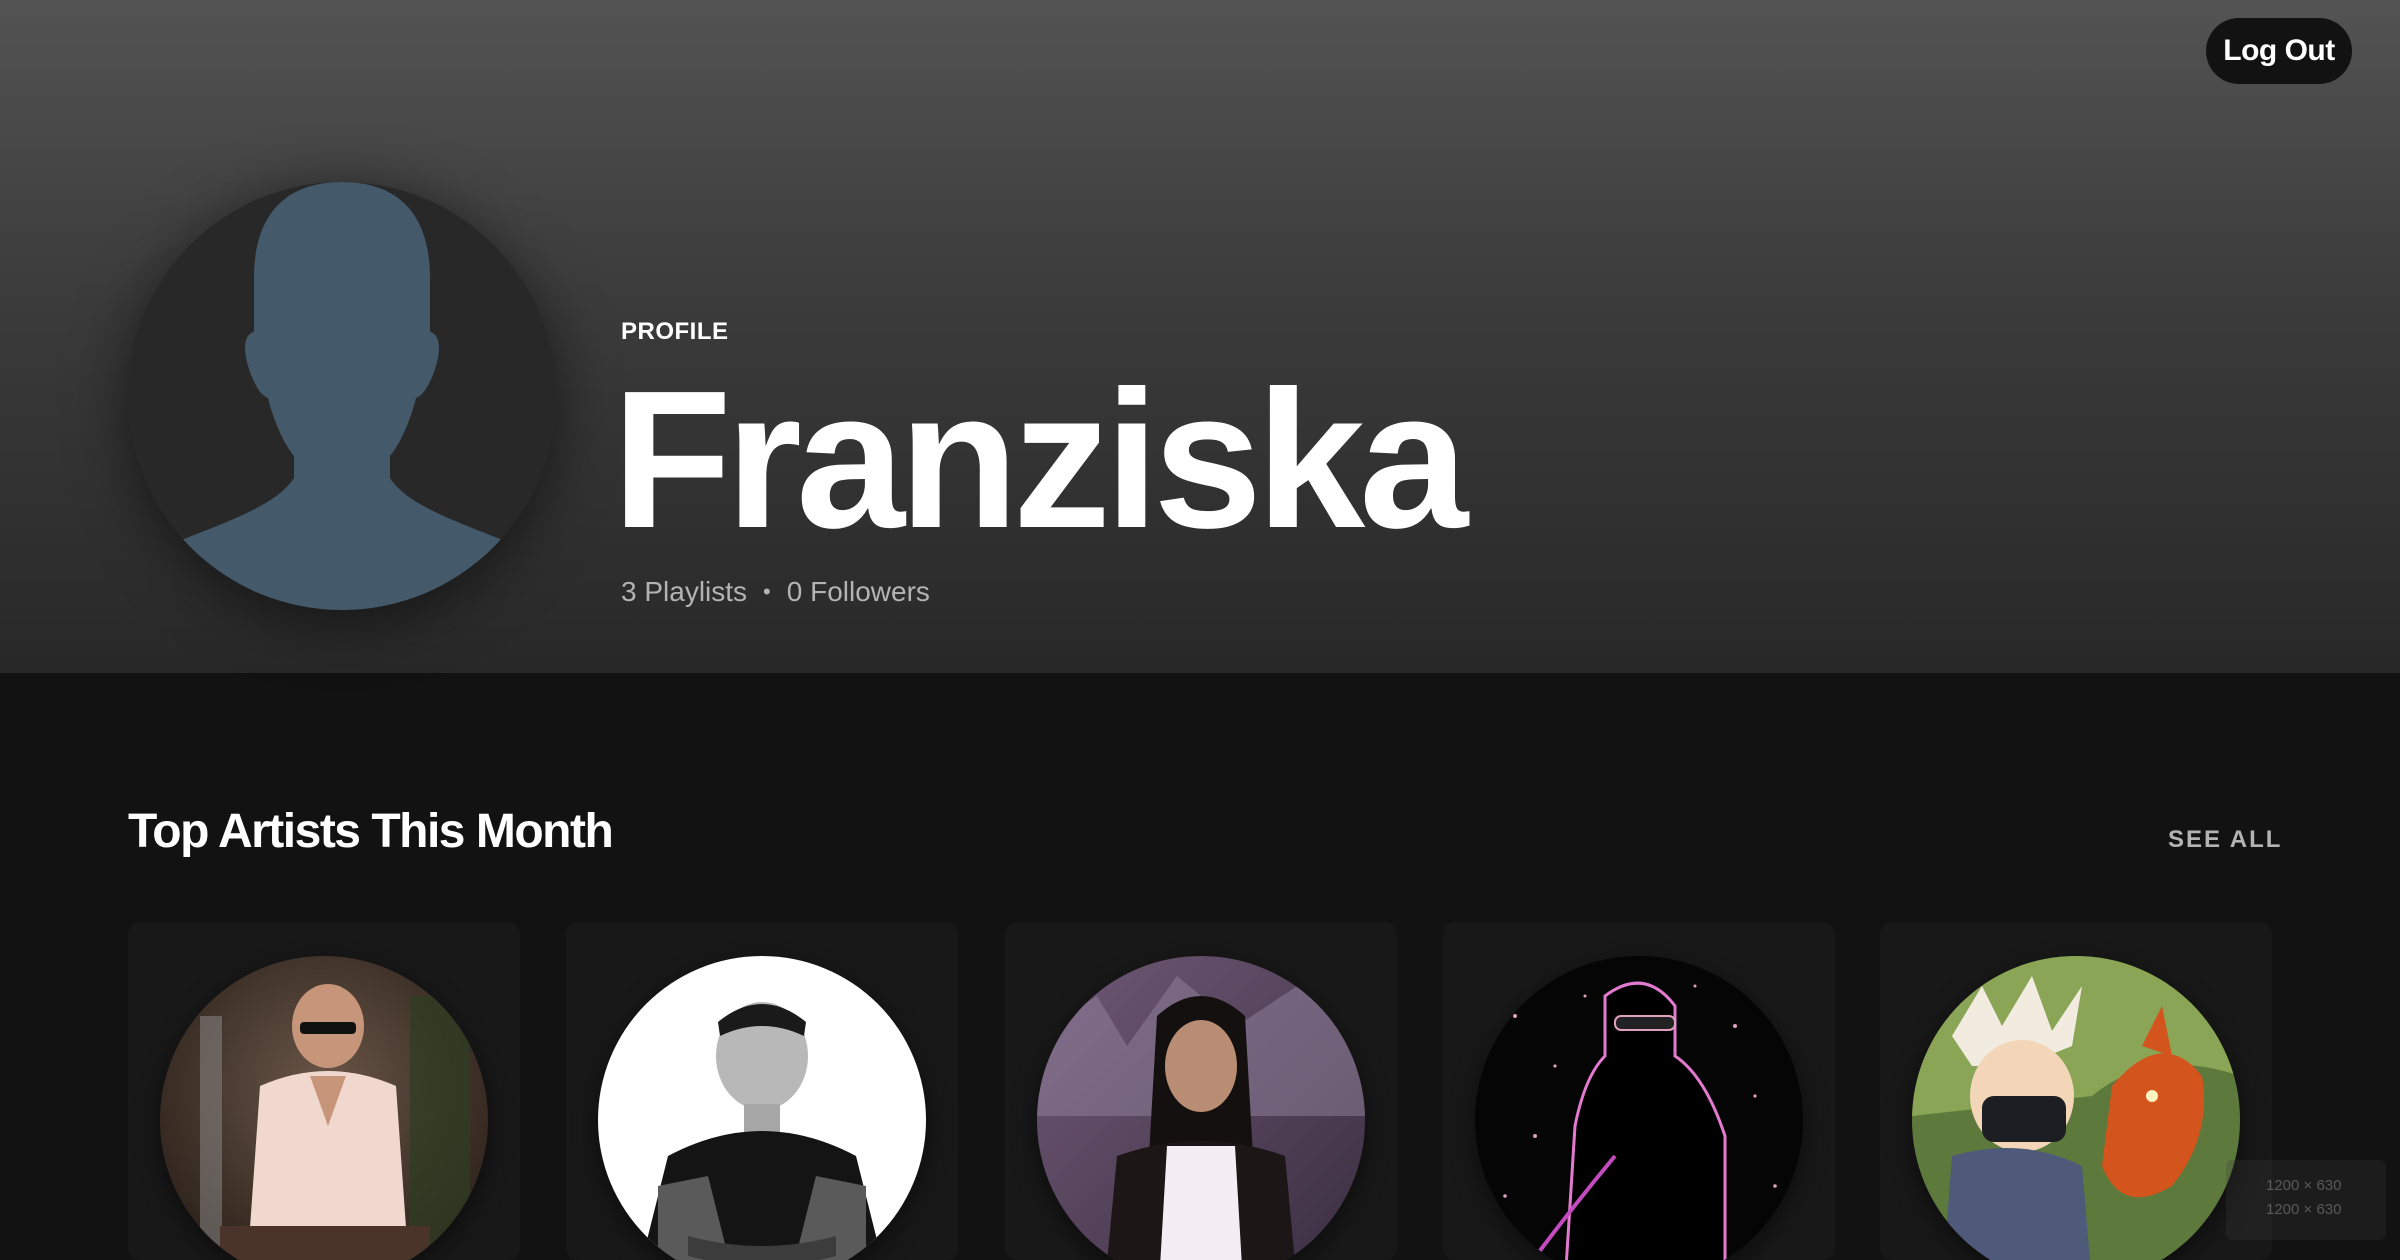 This screenshot has height=1260, width=2400. Describe the element at coordinates (2279, 51) in the screenshot. I see `logout-button: Log Out` at that location.